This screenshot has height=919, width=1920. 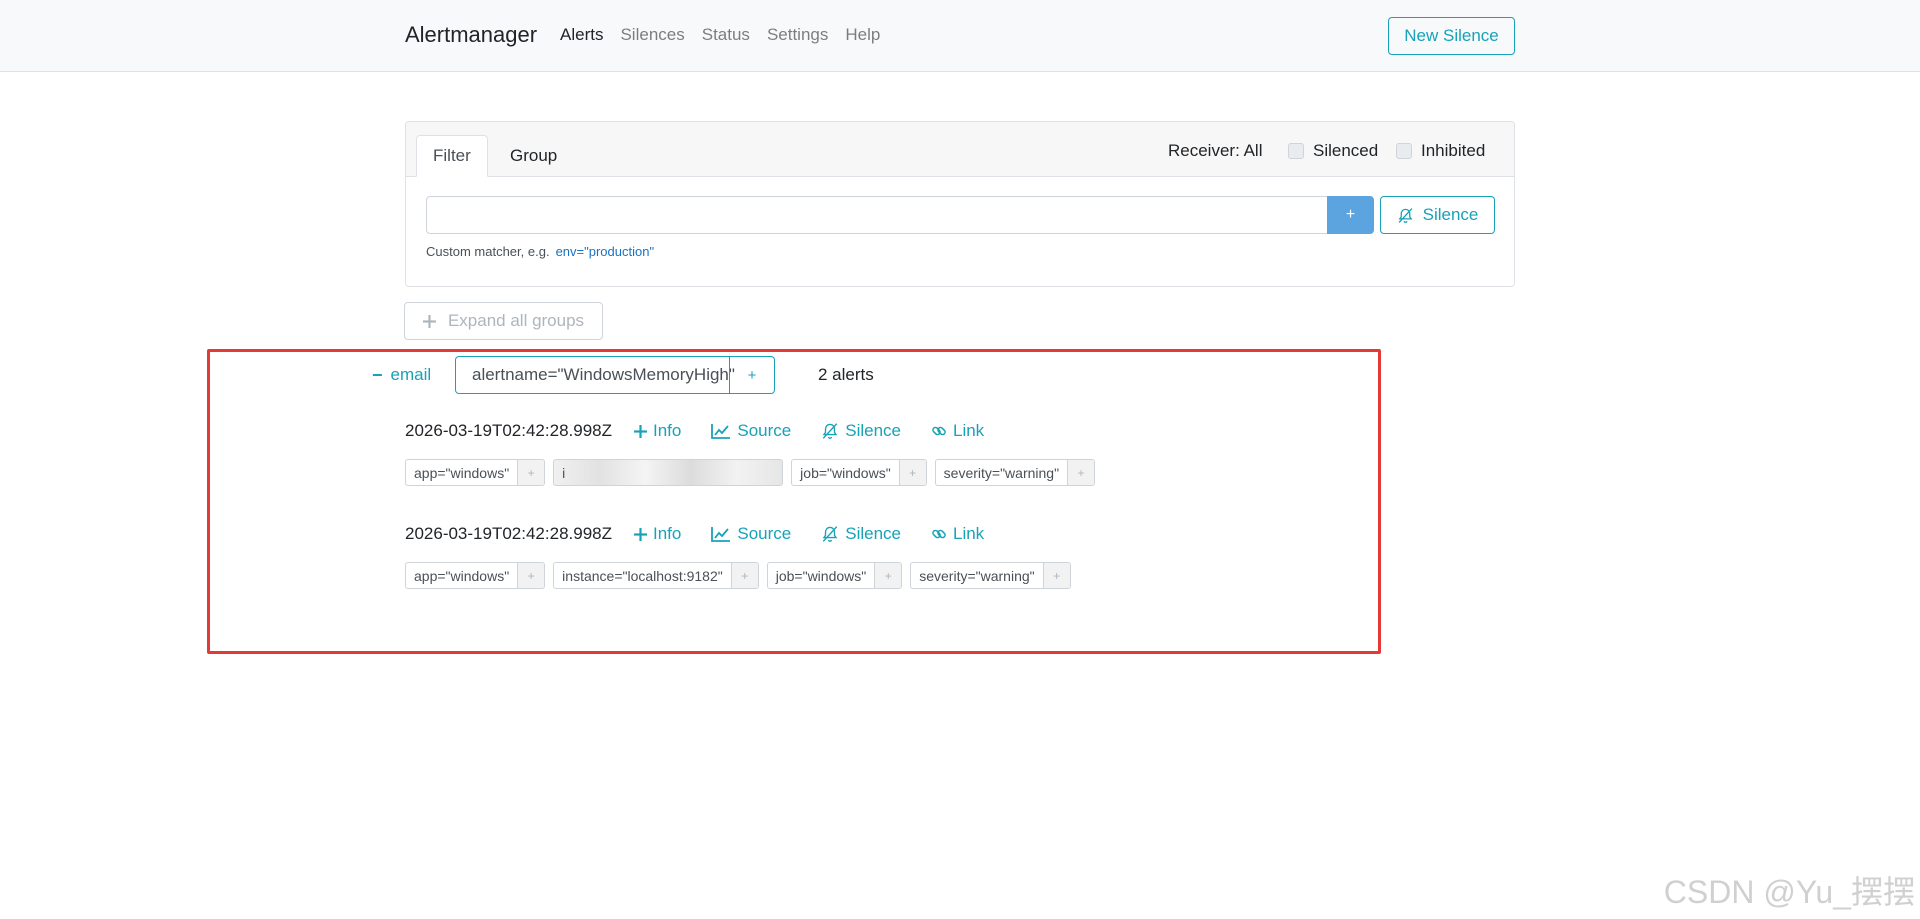 I want to click on nav-link-help: Help, so click(x=862, y=35).